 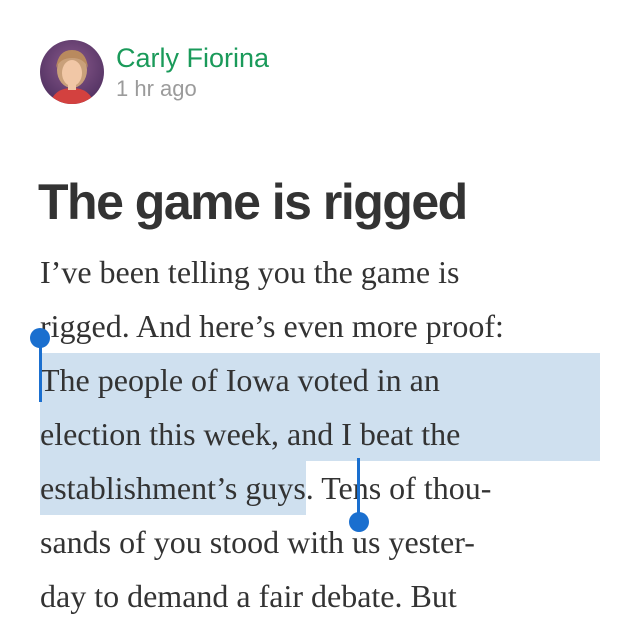 I want to click on selection-end-handle, so click(x=360, y=496).